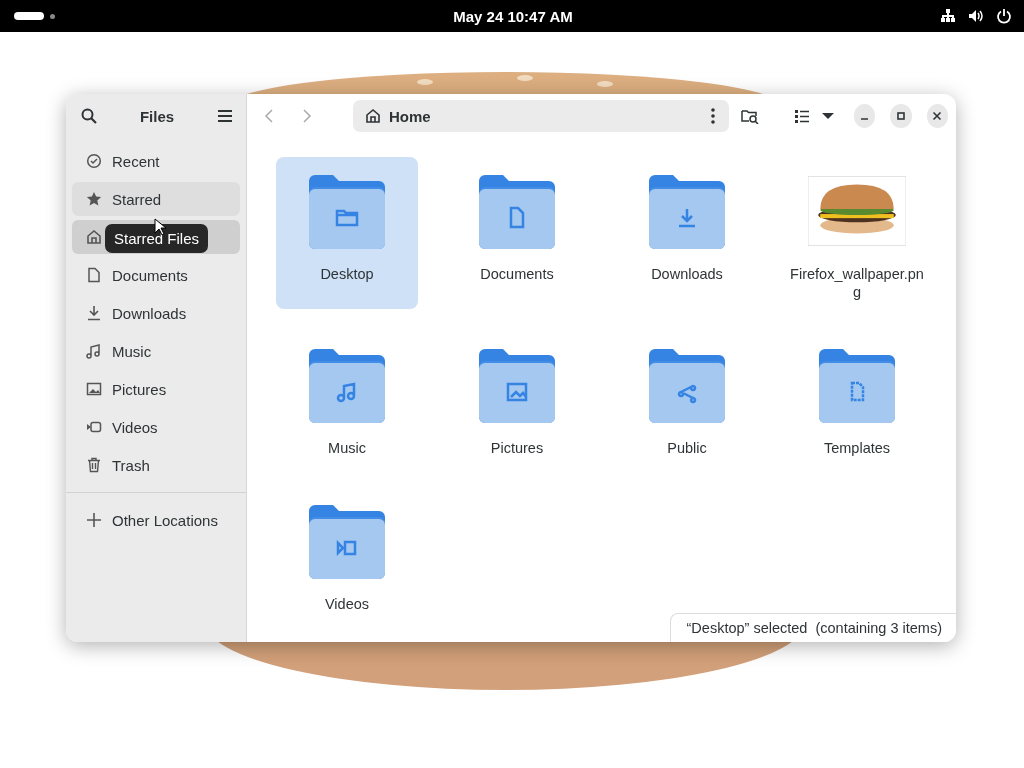 This screenshot has height=768, width=1024. Describe the element at coordinates (857, 233) in the screenshot. I see `file-item: Firefox_wallpaper.png` at that location.